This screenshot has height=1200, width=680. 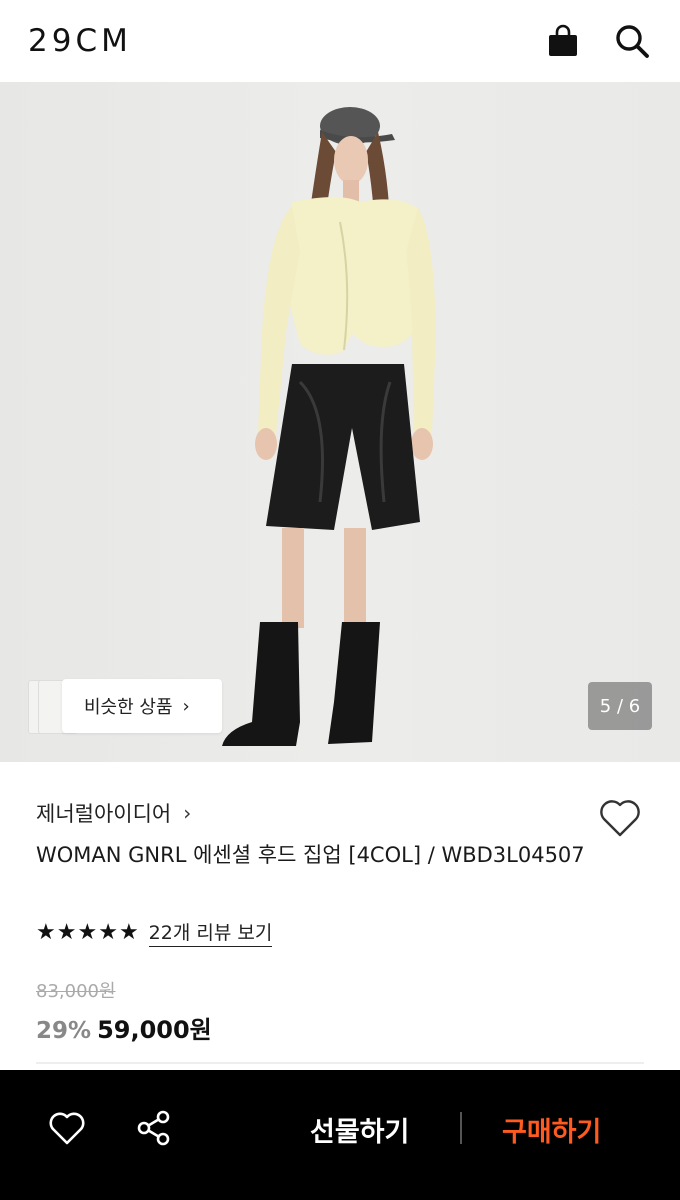 I want to click on bottom-action-bar: 선물하기 구매하기, so click(x=340, y=1129).